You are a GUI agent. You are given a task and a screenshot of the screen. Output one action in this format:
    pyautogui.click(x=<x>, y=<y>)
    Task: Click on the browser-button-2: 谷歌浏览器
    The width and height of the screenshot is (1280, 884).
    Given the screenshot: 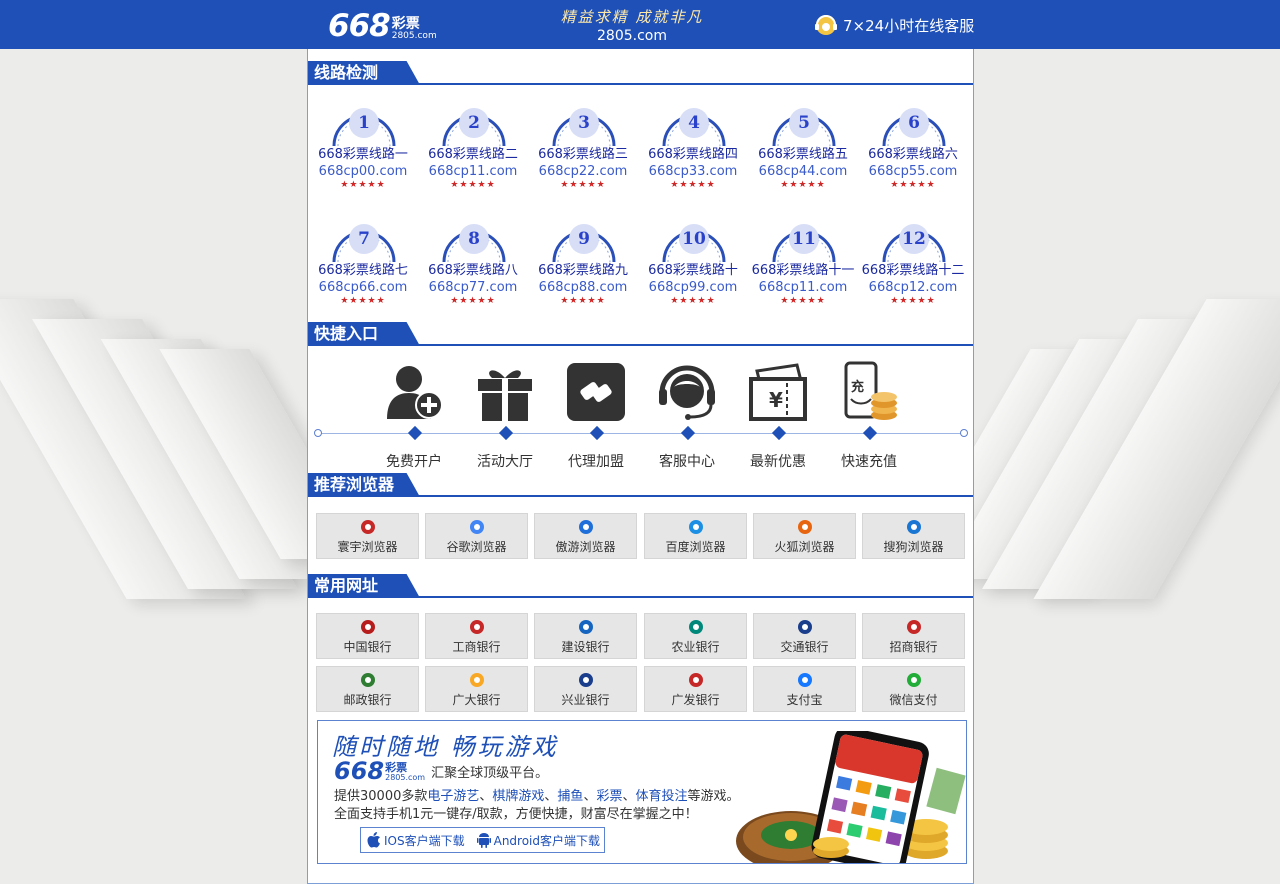 What is the action you would take?
    pyautogui.click(x=476, y=536)
    